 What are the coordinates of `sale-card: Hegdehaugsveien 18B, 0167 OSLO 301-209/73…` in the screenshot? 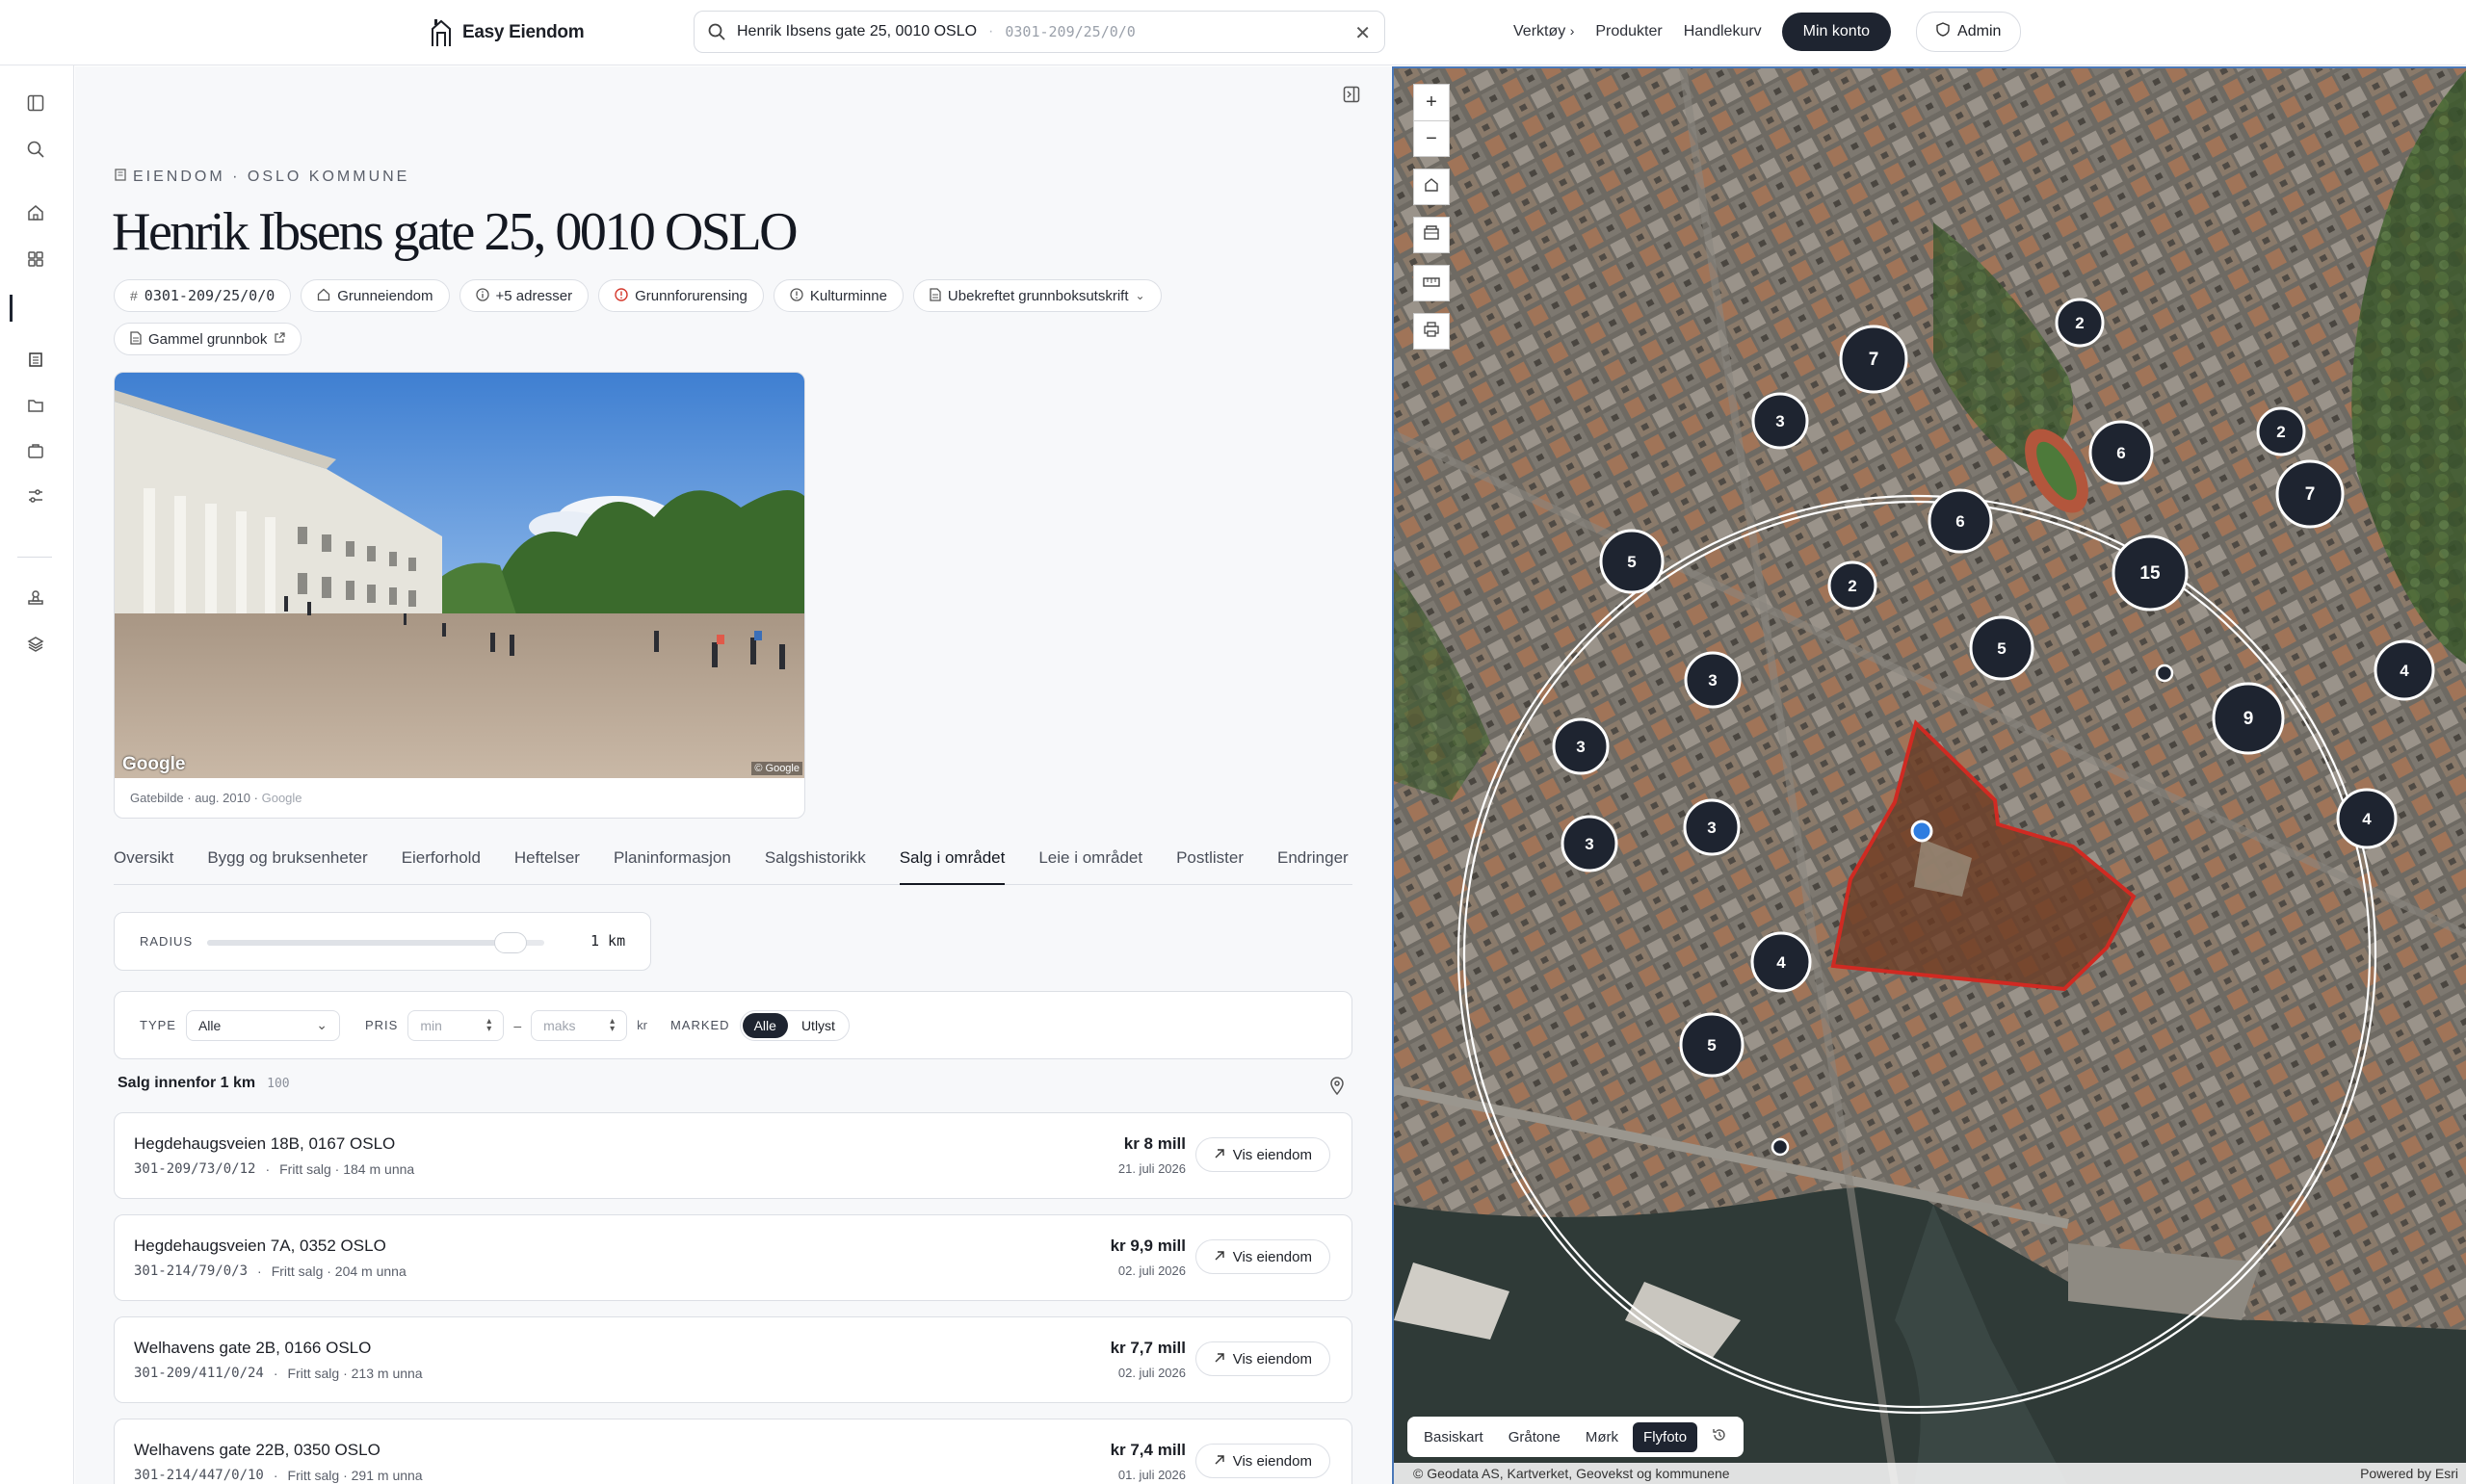 It's located at (733, 1155).